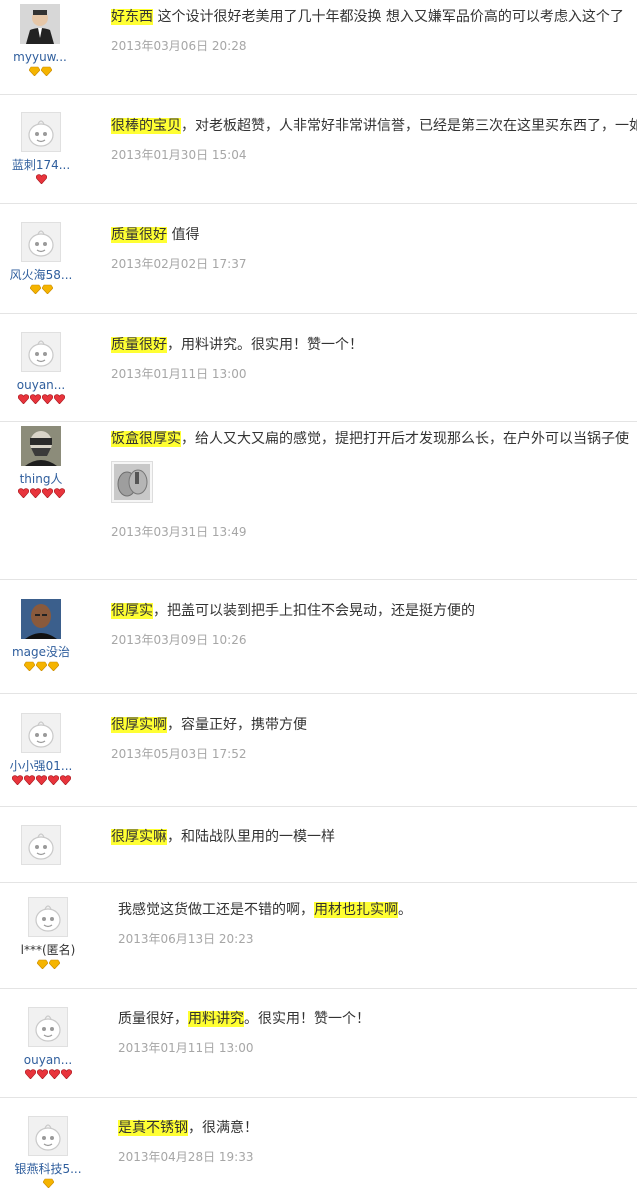 This screenshot has height=1203, width=637. What do you see at coordinates (48, 950) in the screenshot?
I see `username: l***(匿名)` at bounding box center [48, 950].